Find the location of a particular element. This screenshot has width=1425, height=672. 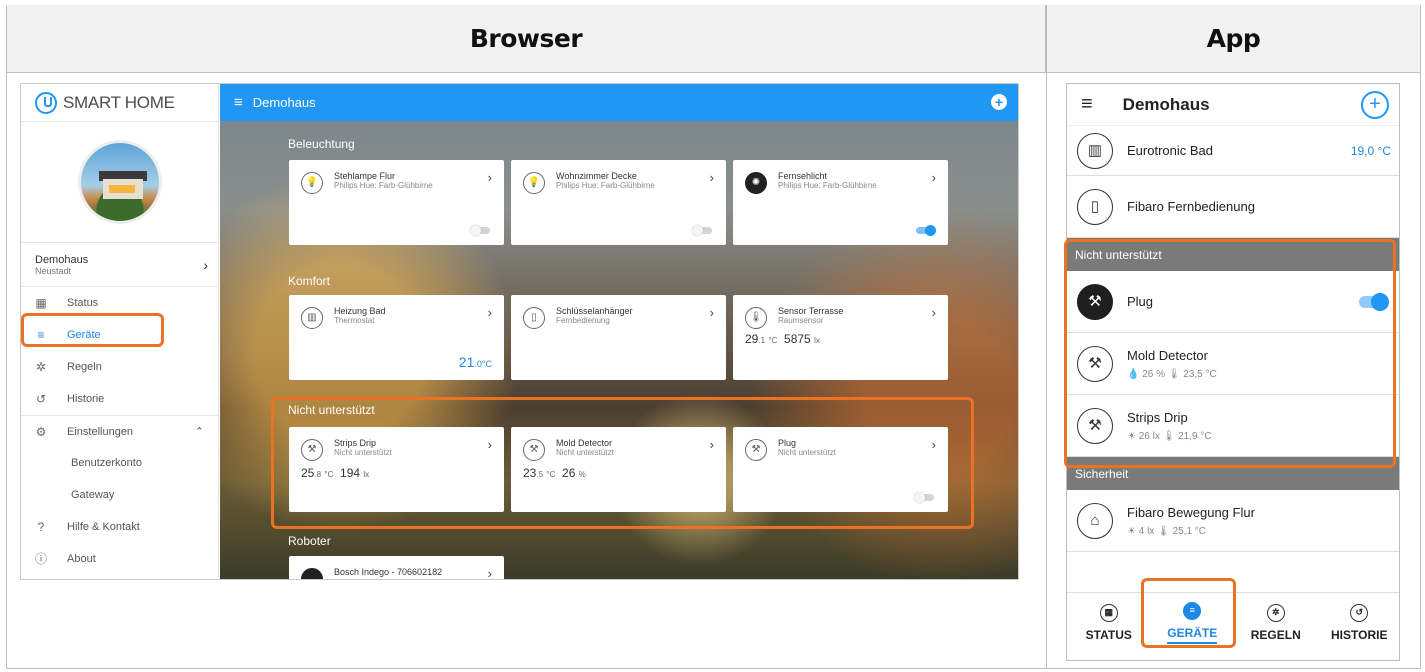

device-card-schluessel: ▯ Schlüsselanhänger Fernbedienung › is located at coordinates (618, 337).